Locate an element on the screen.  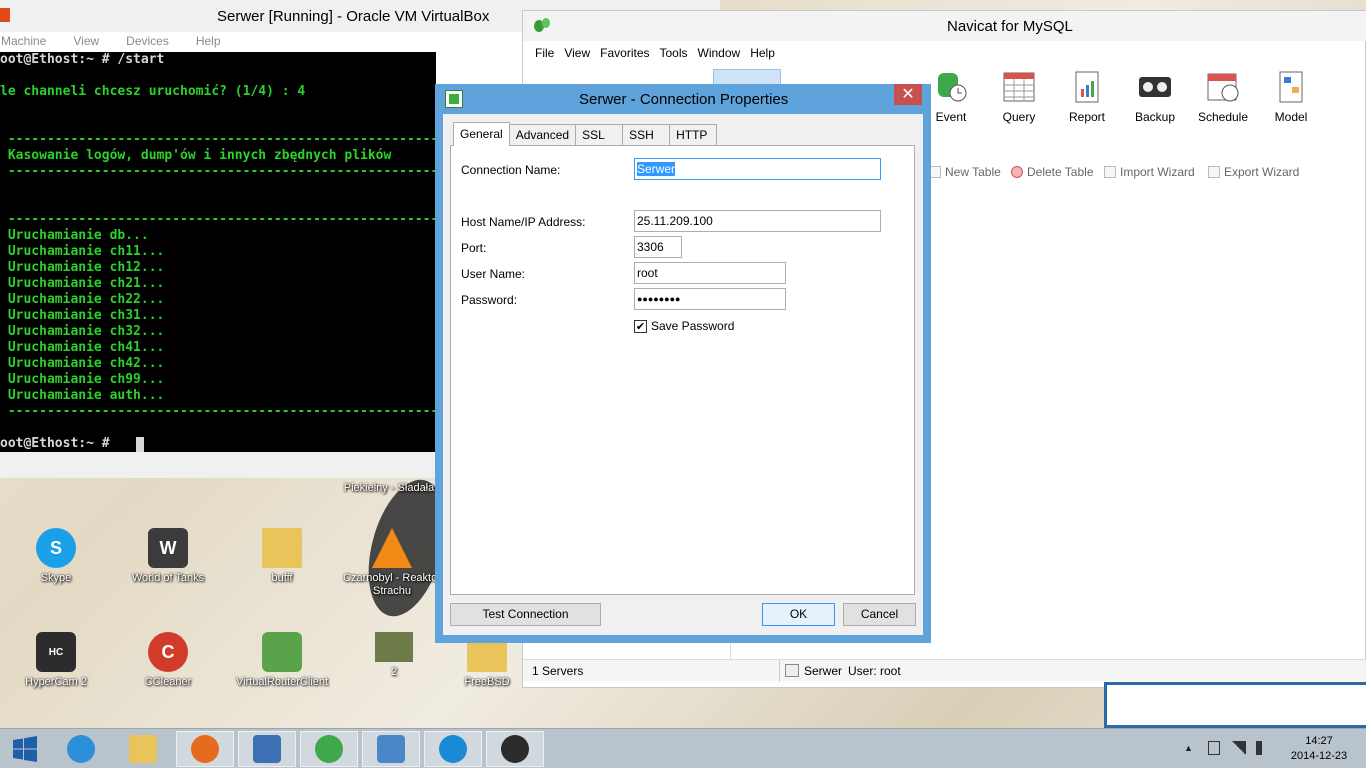
save-password-checkbox: ✔ Save Password is located at coordinates (684, 326).